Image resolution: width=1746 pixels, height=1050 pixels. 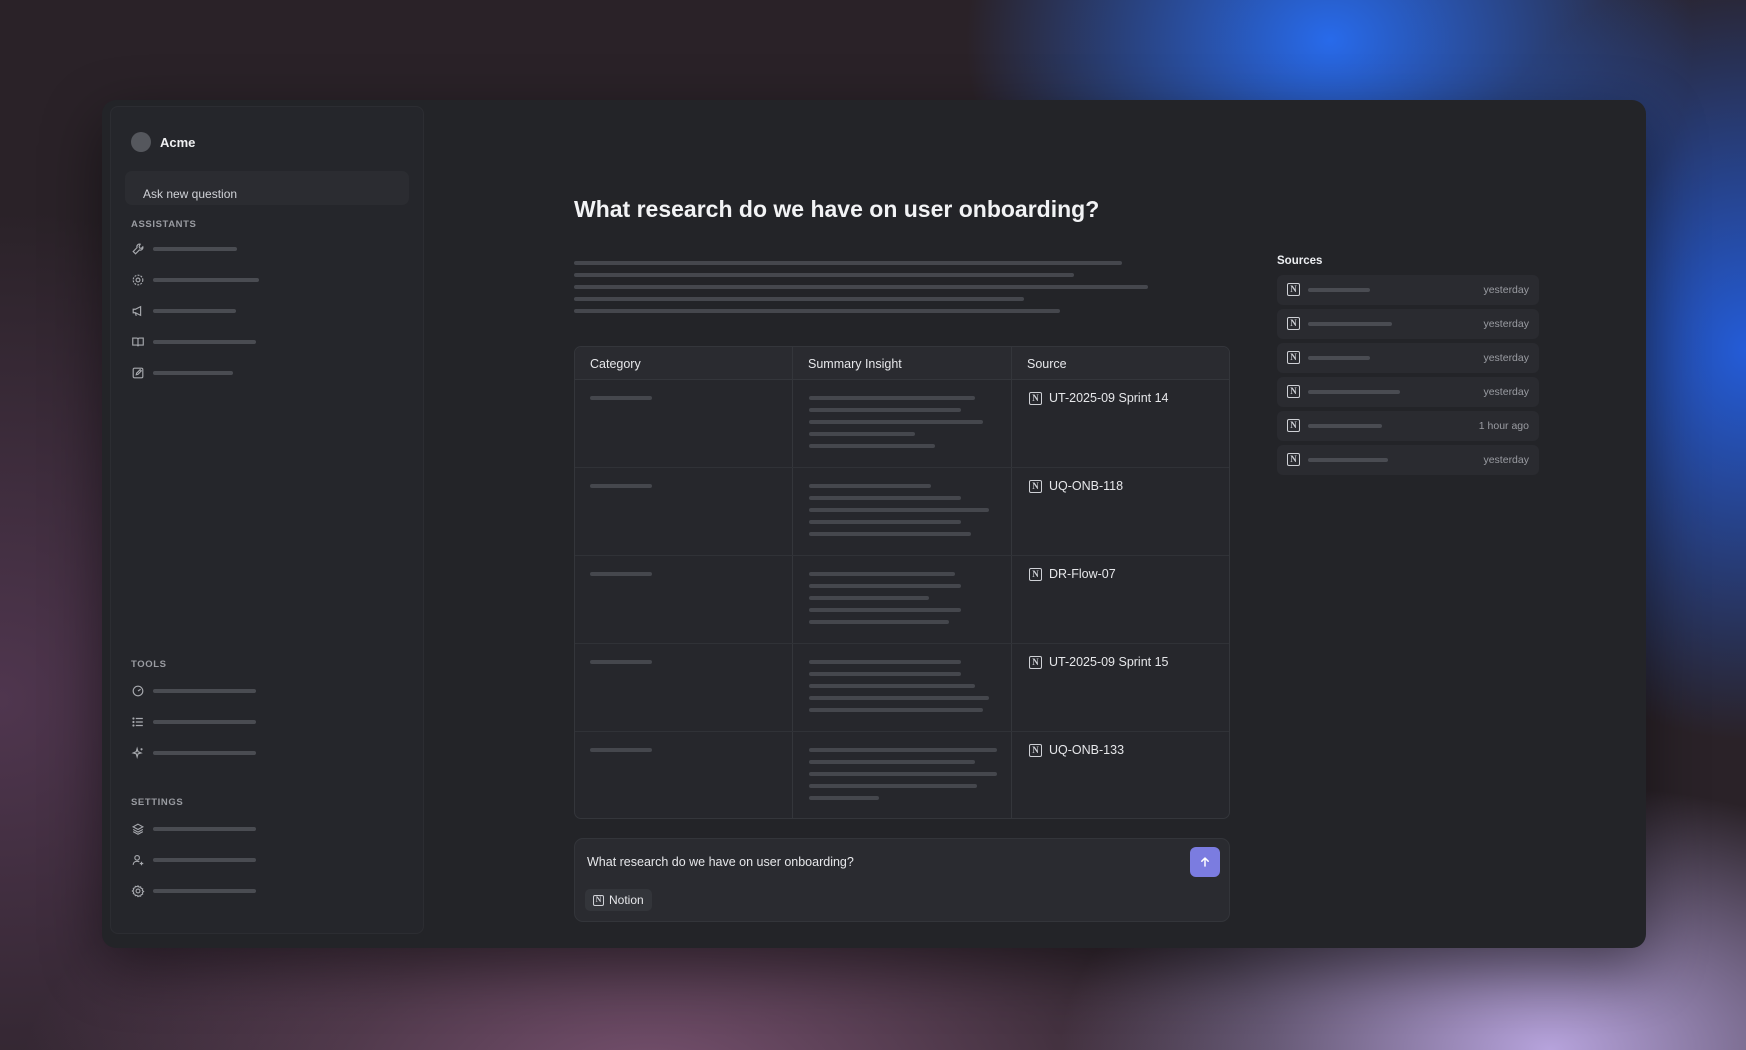 I want to click on table-row: N DR-Flow-07, so click(x=902, y=600).